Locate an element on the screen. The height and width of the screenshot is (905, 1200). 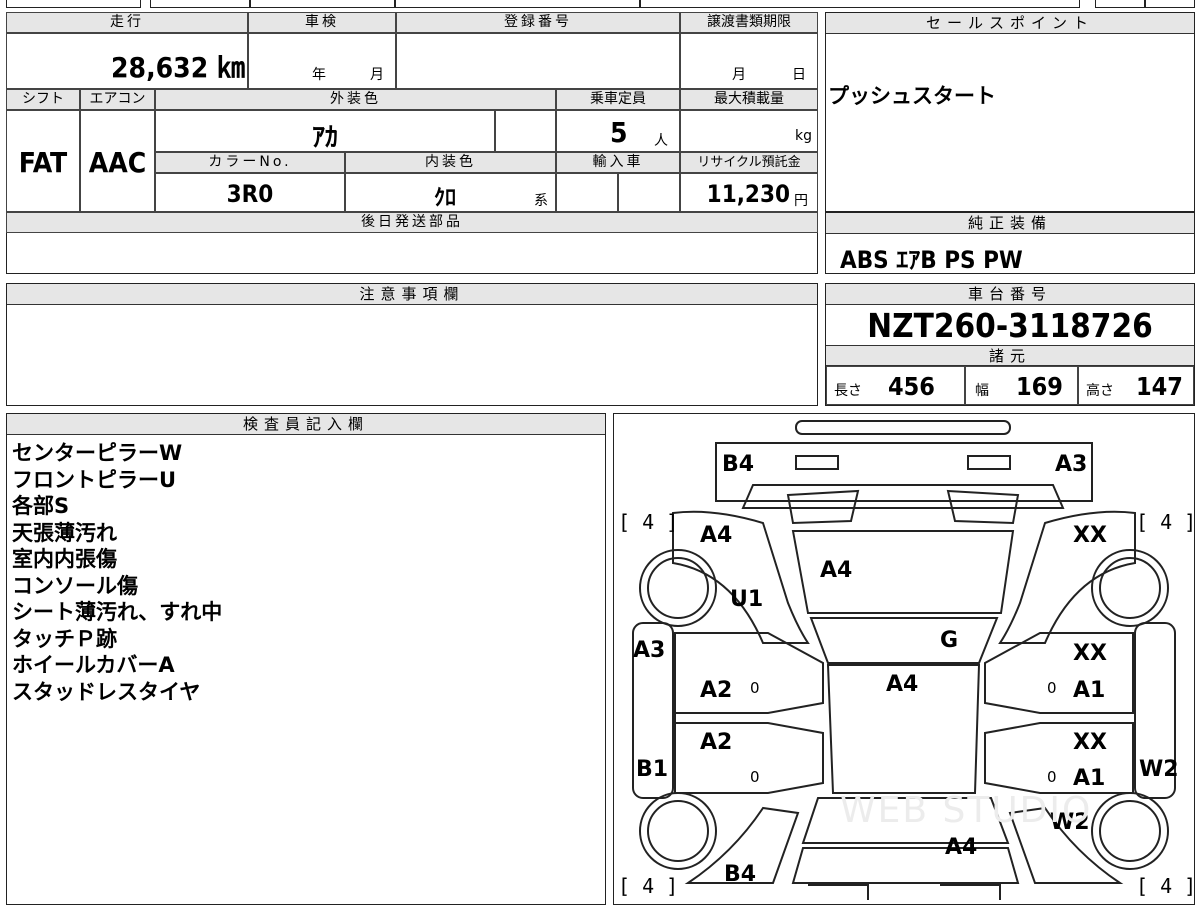
recycle-value: 11,230 is located at coordinates (748, 194).